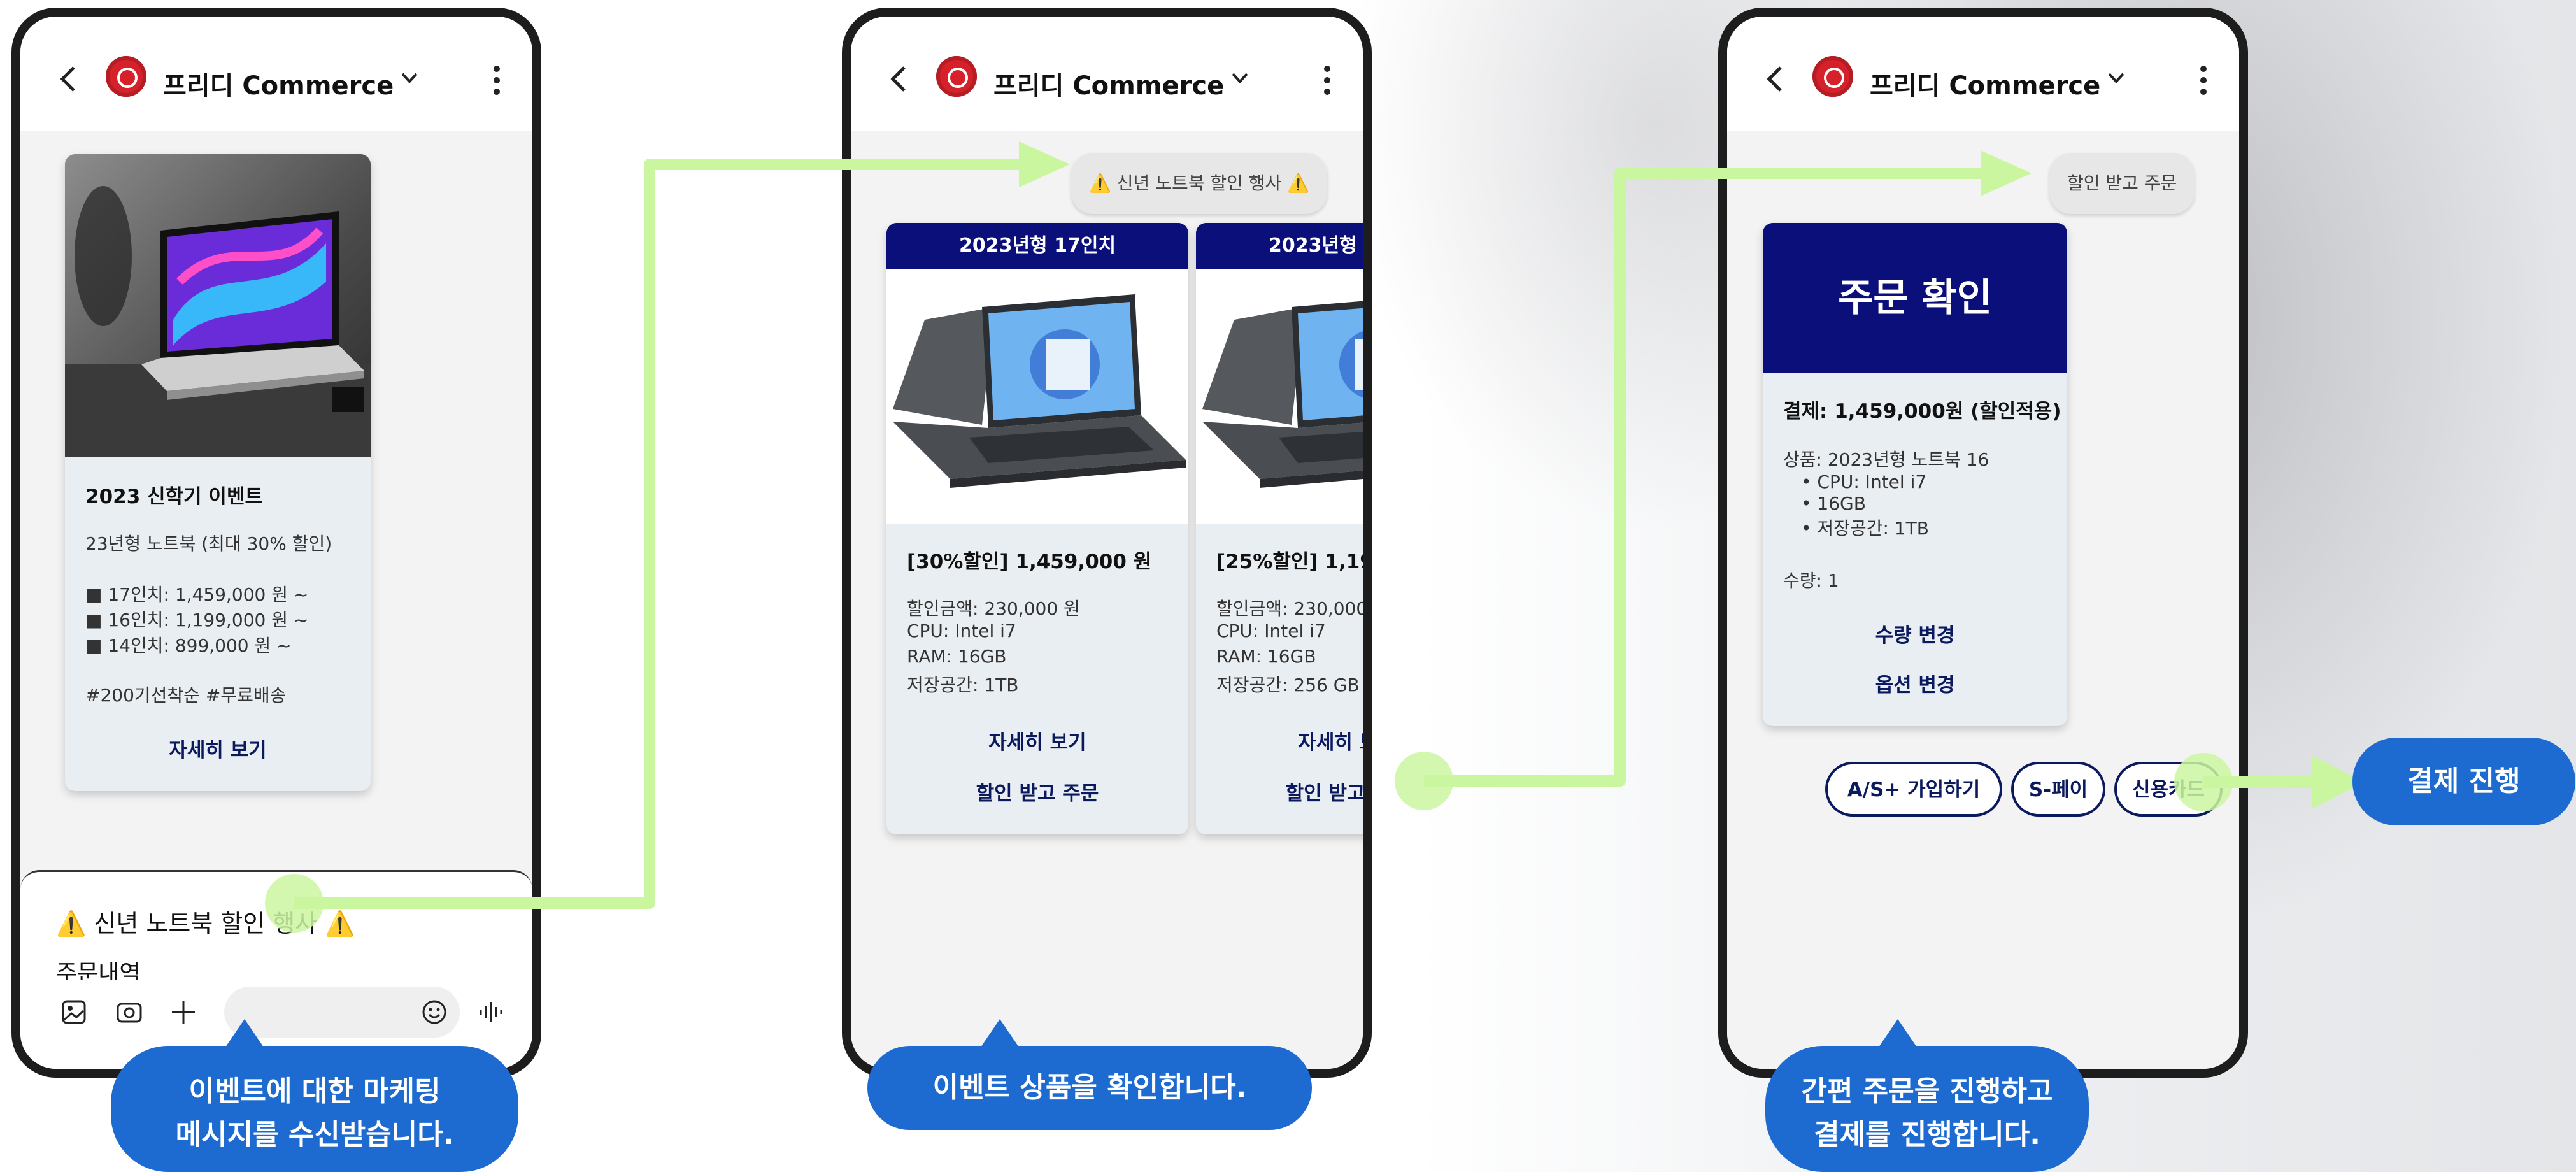  I want to click on credit-card-button: 신용카드, so click(2169, 789).